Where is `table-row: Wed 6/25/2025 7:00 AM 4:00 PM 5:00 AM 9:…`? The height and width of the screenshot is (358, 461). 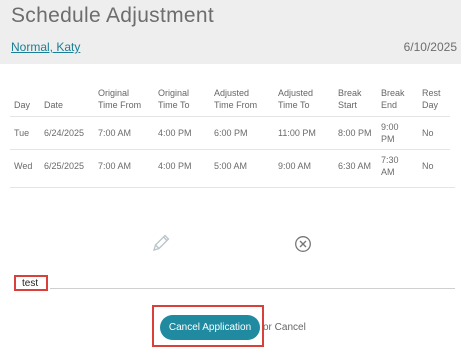 table-row: Wed 6/25/2025 7:00 AM 4:00 PM 5:00 AM 9:… is located at coordinates (230, 165).